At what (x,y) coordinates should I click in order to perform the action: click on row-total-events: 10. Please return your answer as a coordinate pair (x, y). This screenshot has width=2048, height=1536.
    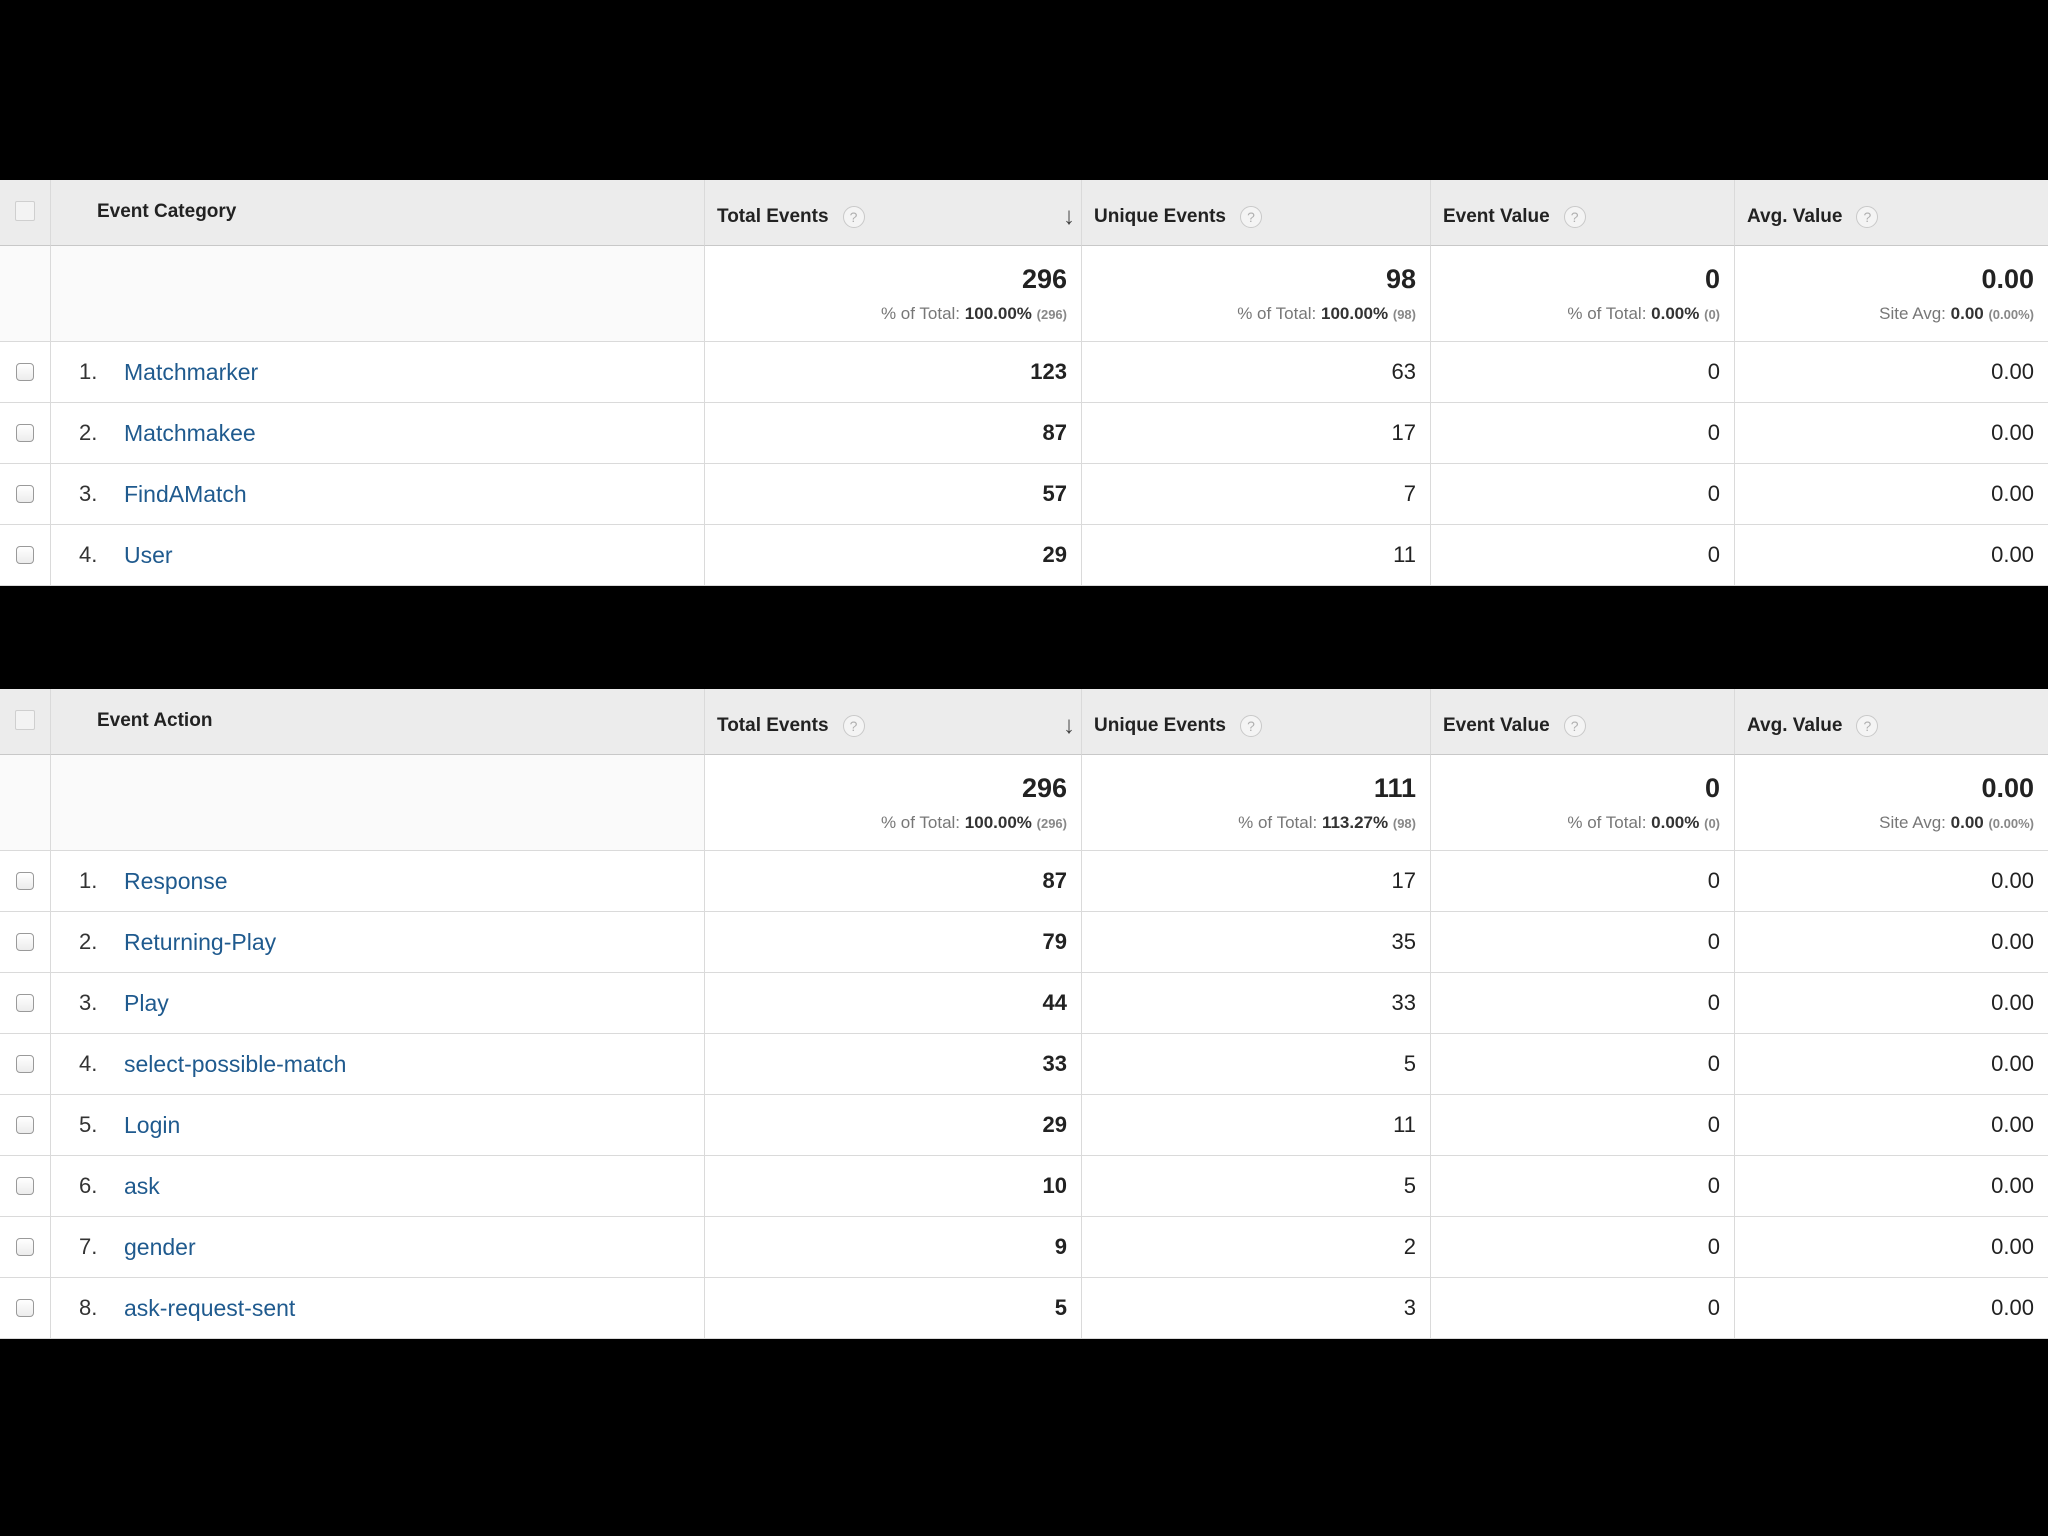
    Looking at the image, I should click on (893, 1186).